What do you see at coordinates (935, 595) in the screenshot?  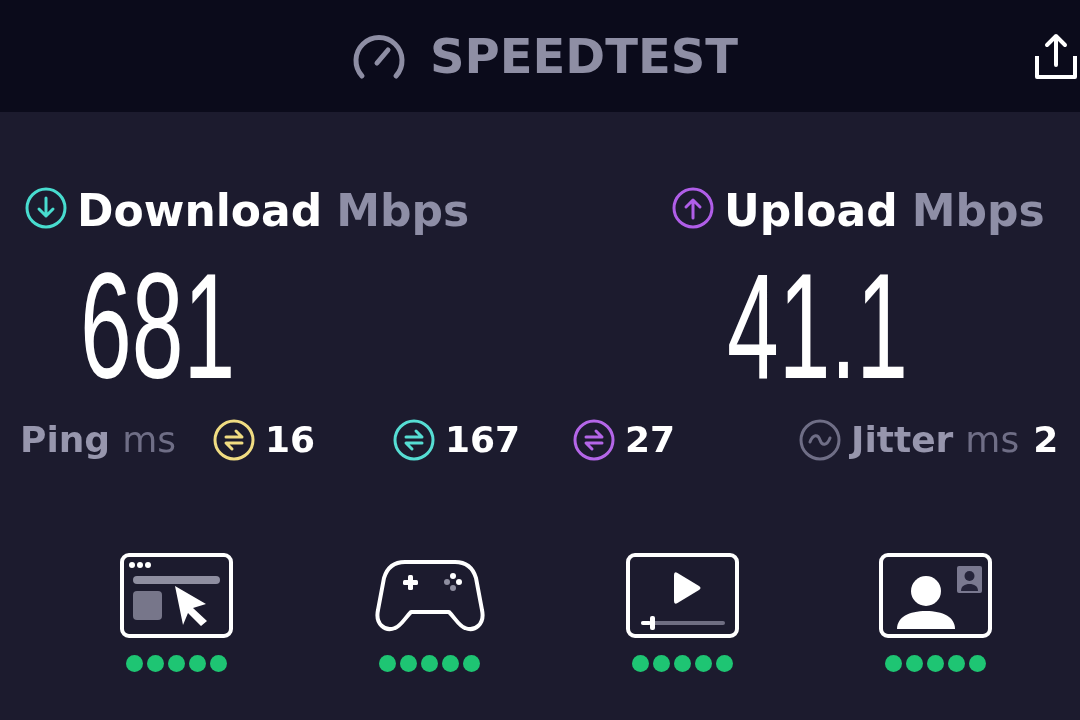 I see `video-call-icon` at bounding box center [935, 595].